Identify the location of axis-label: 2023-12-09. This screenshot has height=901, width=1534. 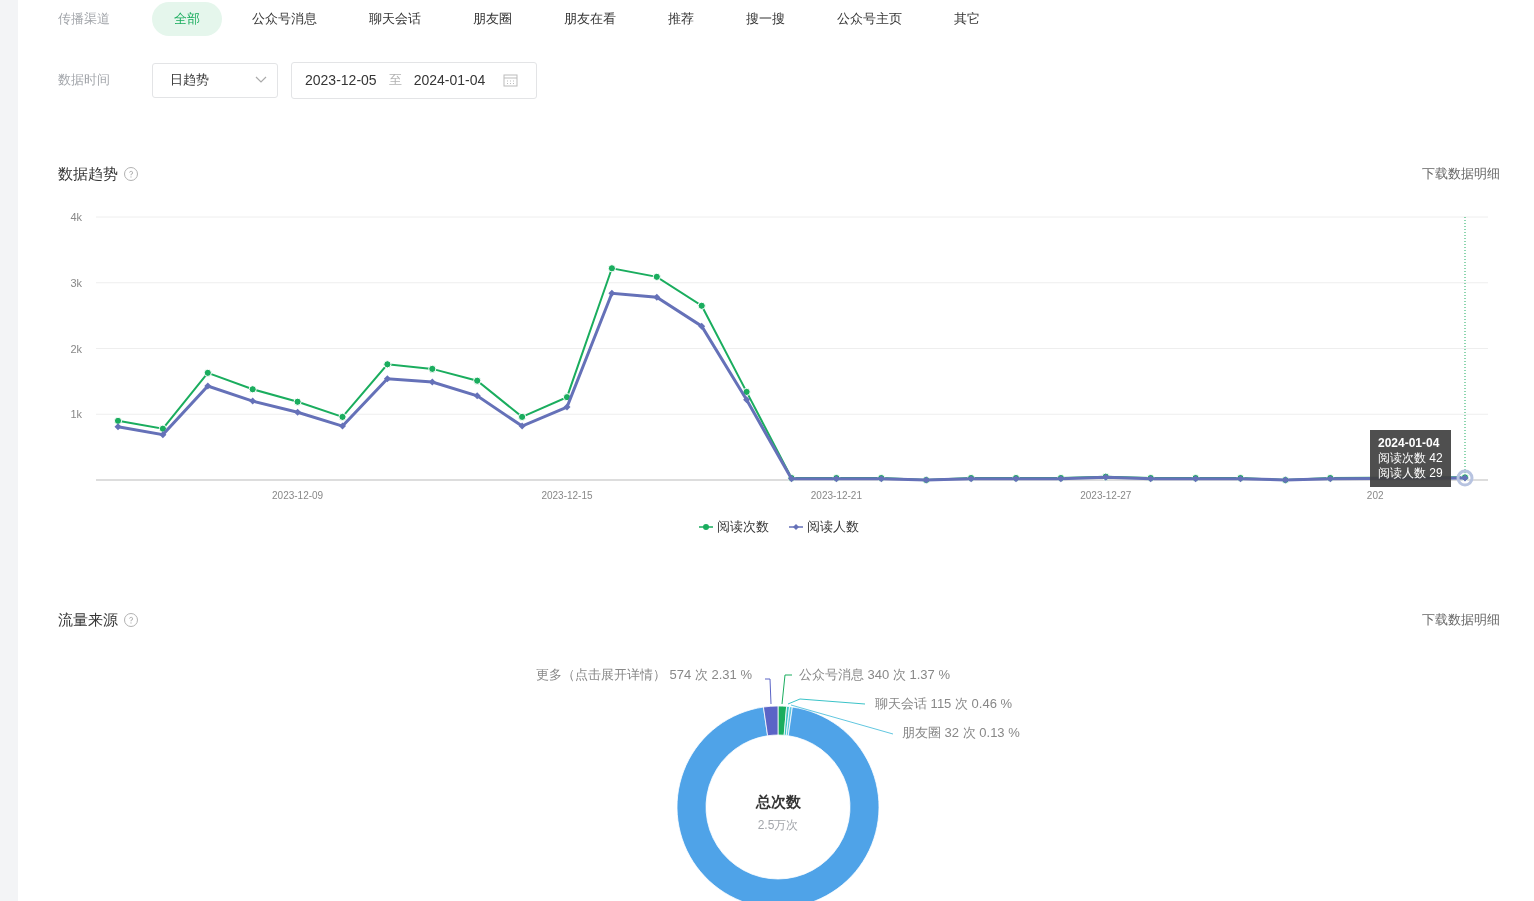
(298, 495).